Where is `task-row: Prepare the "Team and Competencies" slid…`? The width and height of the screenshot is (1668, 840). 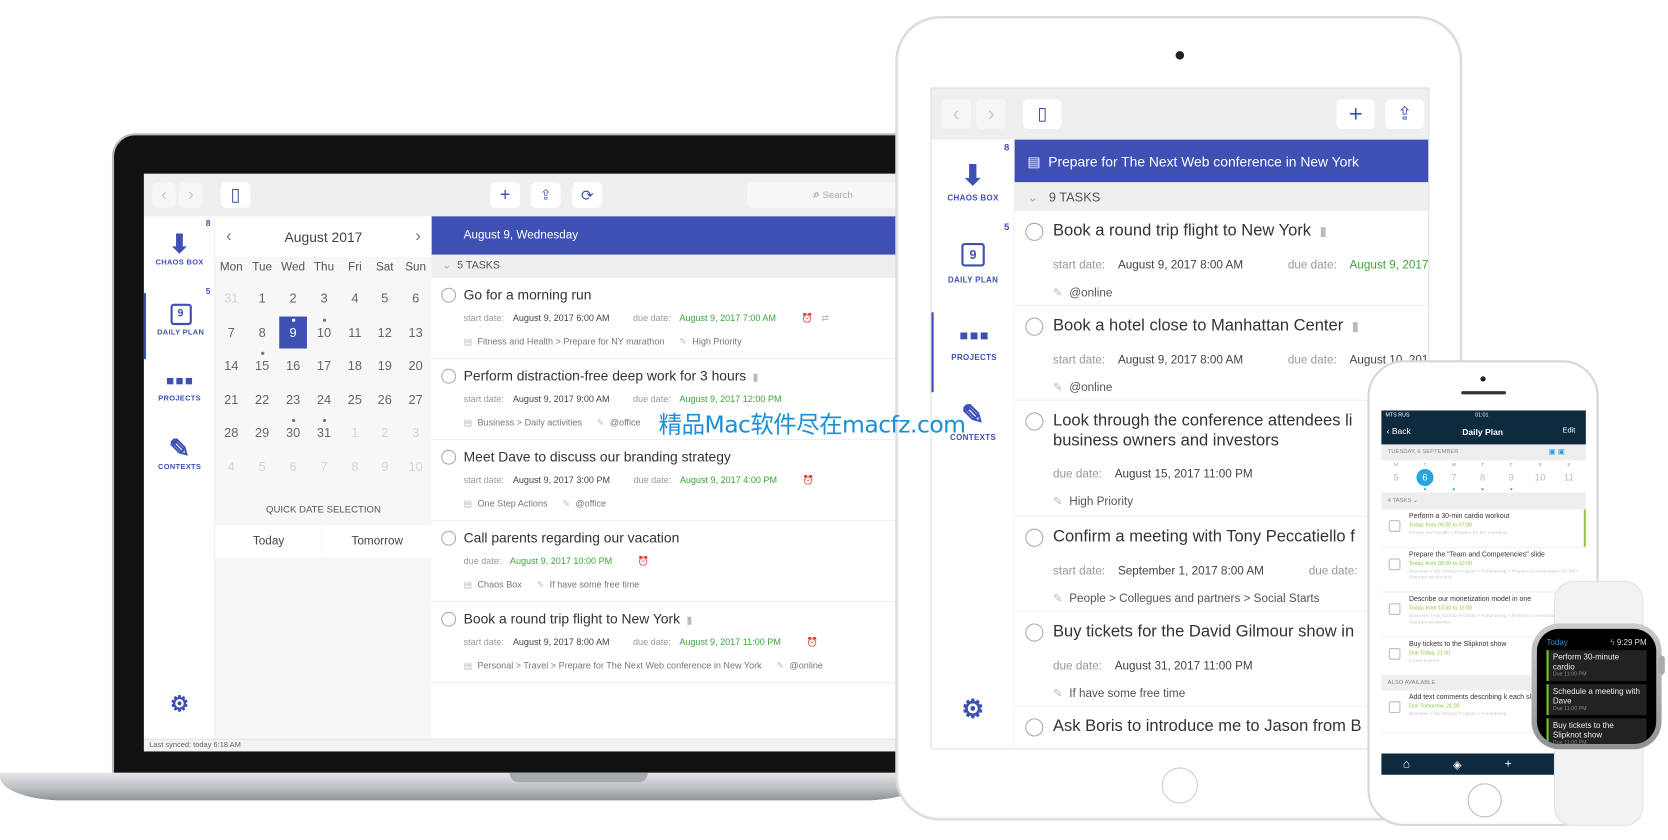
task-row: Prepare the "Team and Competencies" slid… is located at coordinates (1483, 570).